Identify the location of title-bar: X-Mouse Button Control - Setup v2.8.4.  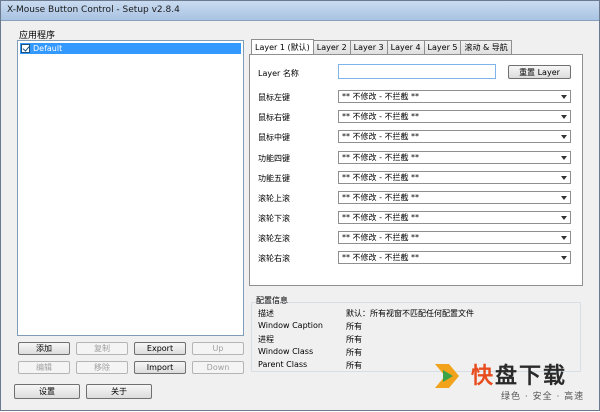
(300, 11).